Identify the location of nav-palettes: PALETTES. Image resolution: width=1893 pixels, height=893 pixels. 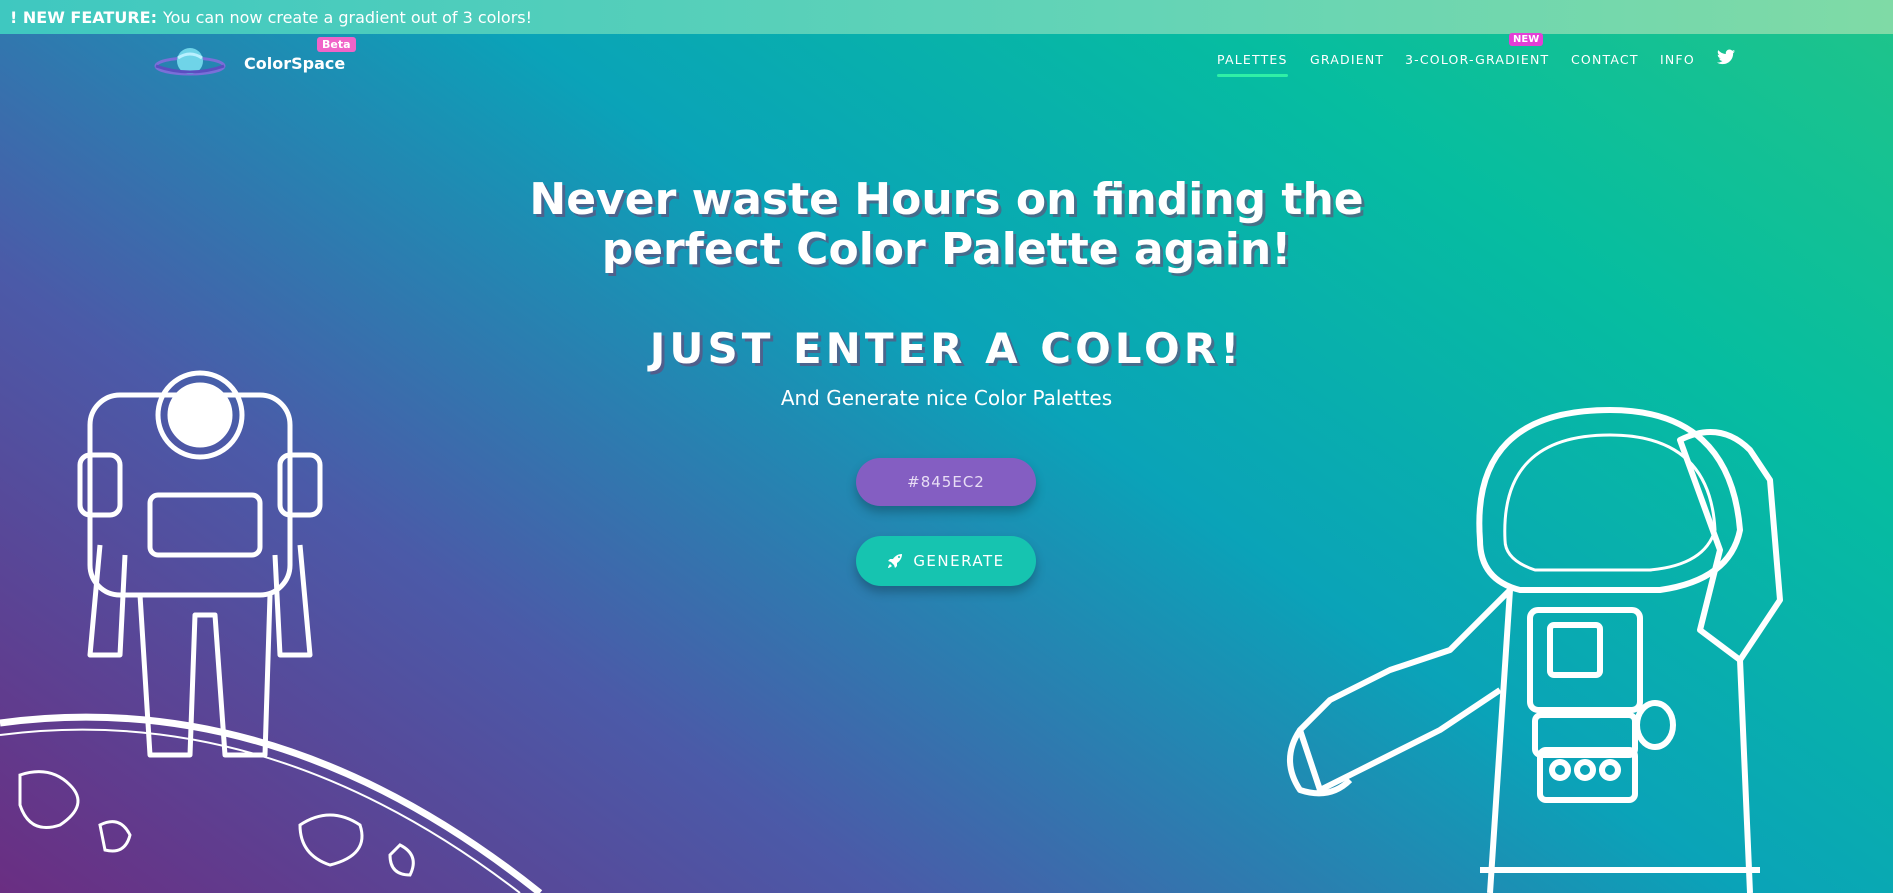
(1252, 64).